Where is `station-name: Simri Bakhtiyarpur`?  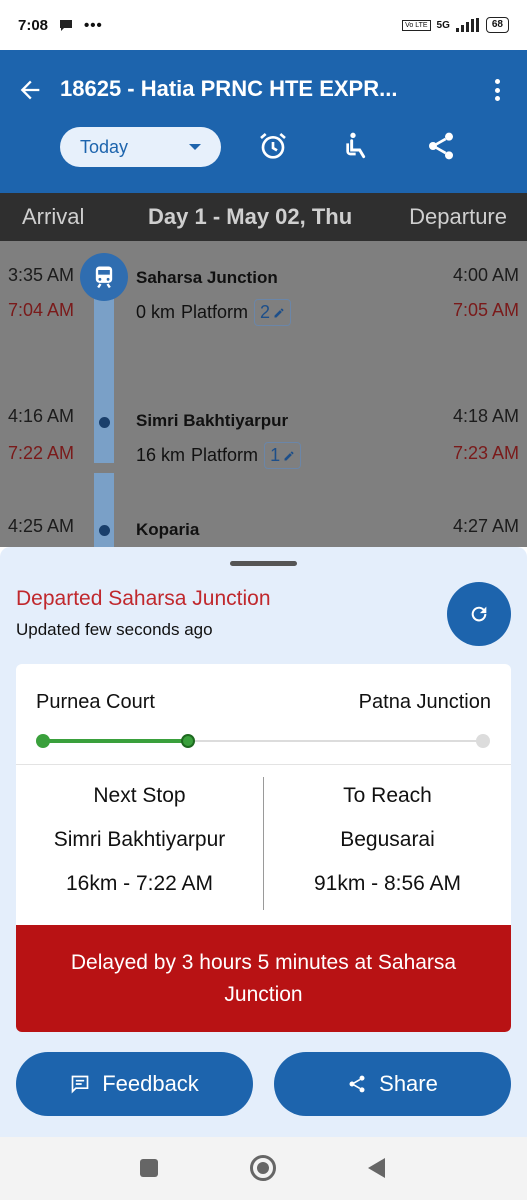 station-name: Simri Bakhtiyarpur is located at coordinates (212, 420).